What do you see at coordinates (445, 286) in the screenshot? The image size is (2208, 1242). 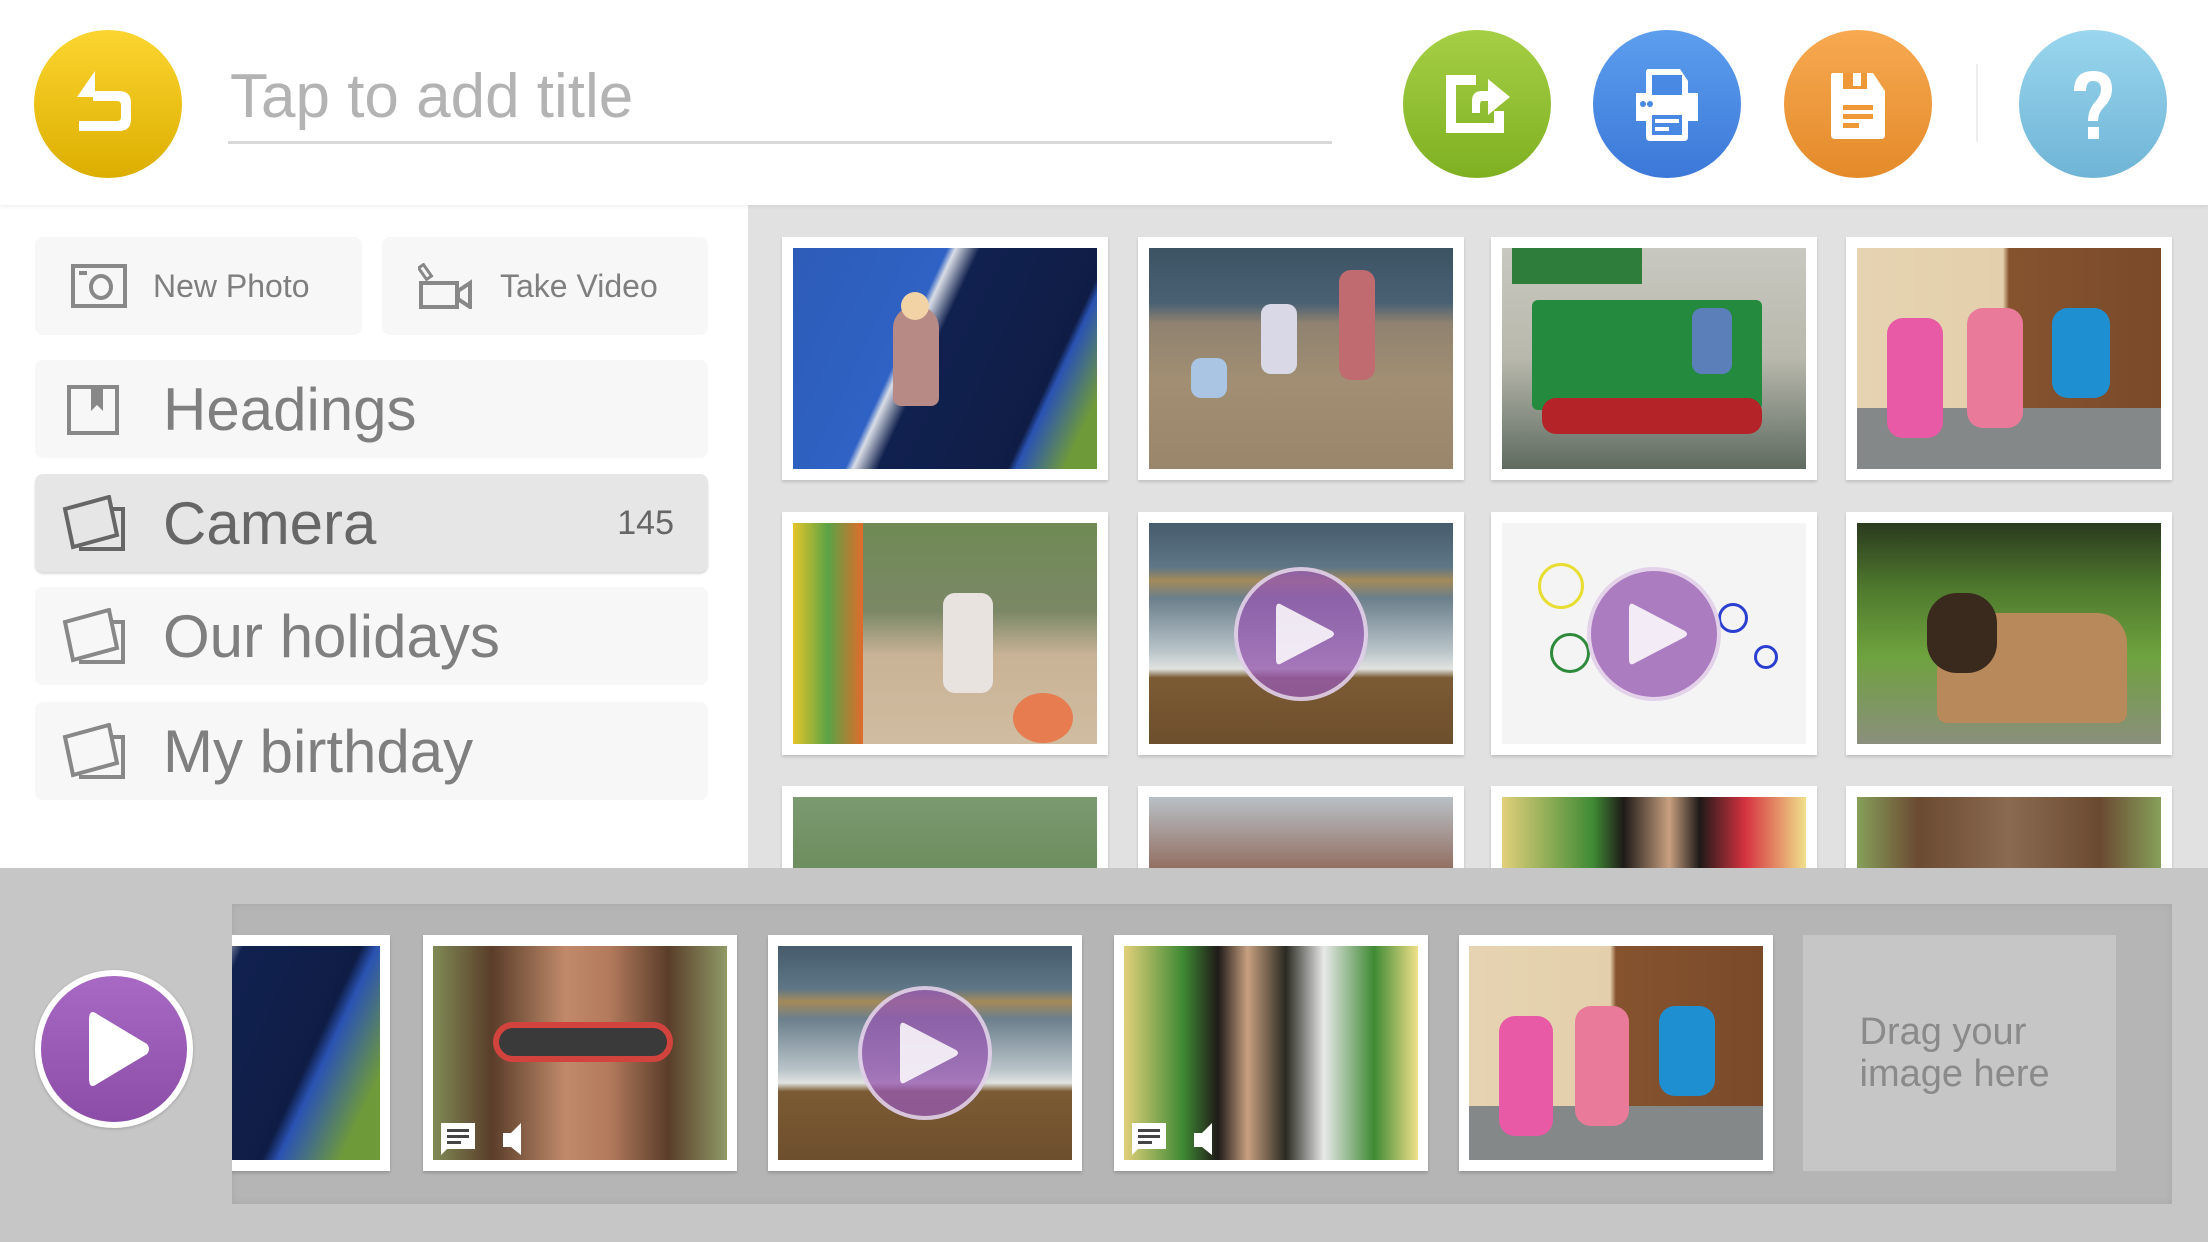 I see `video-camera-icon` at bounding box center [445, 286].